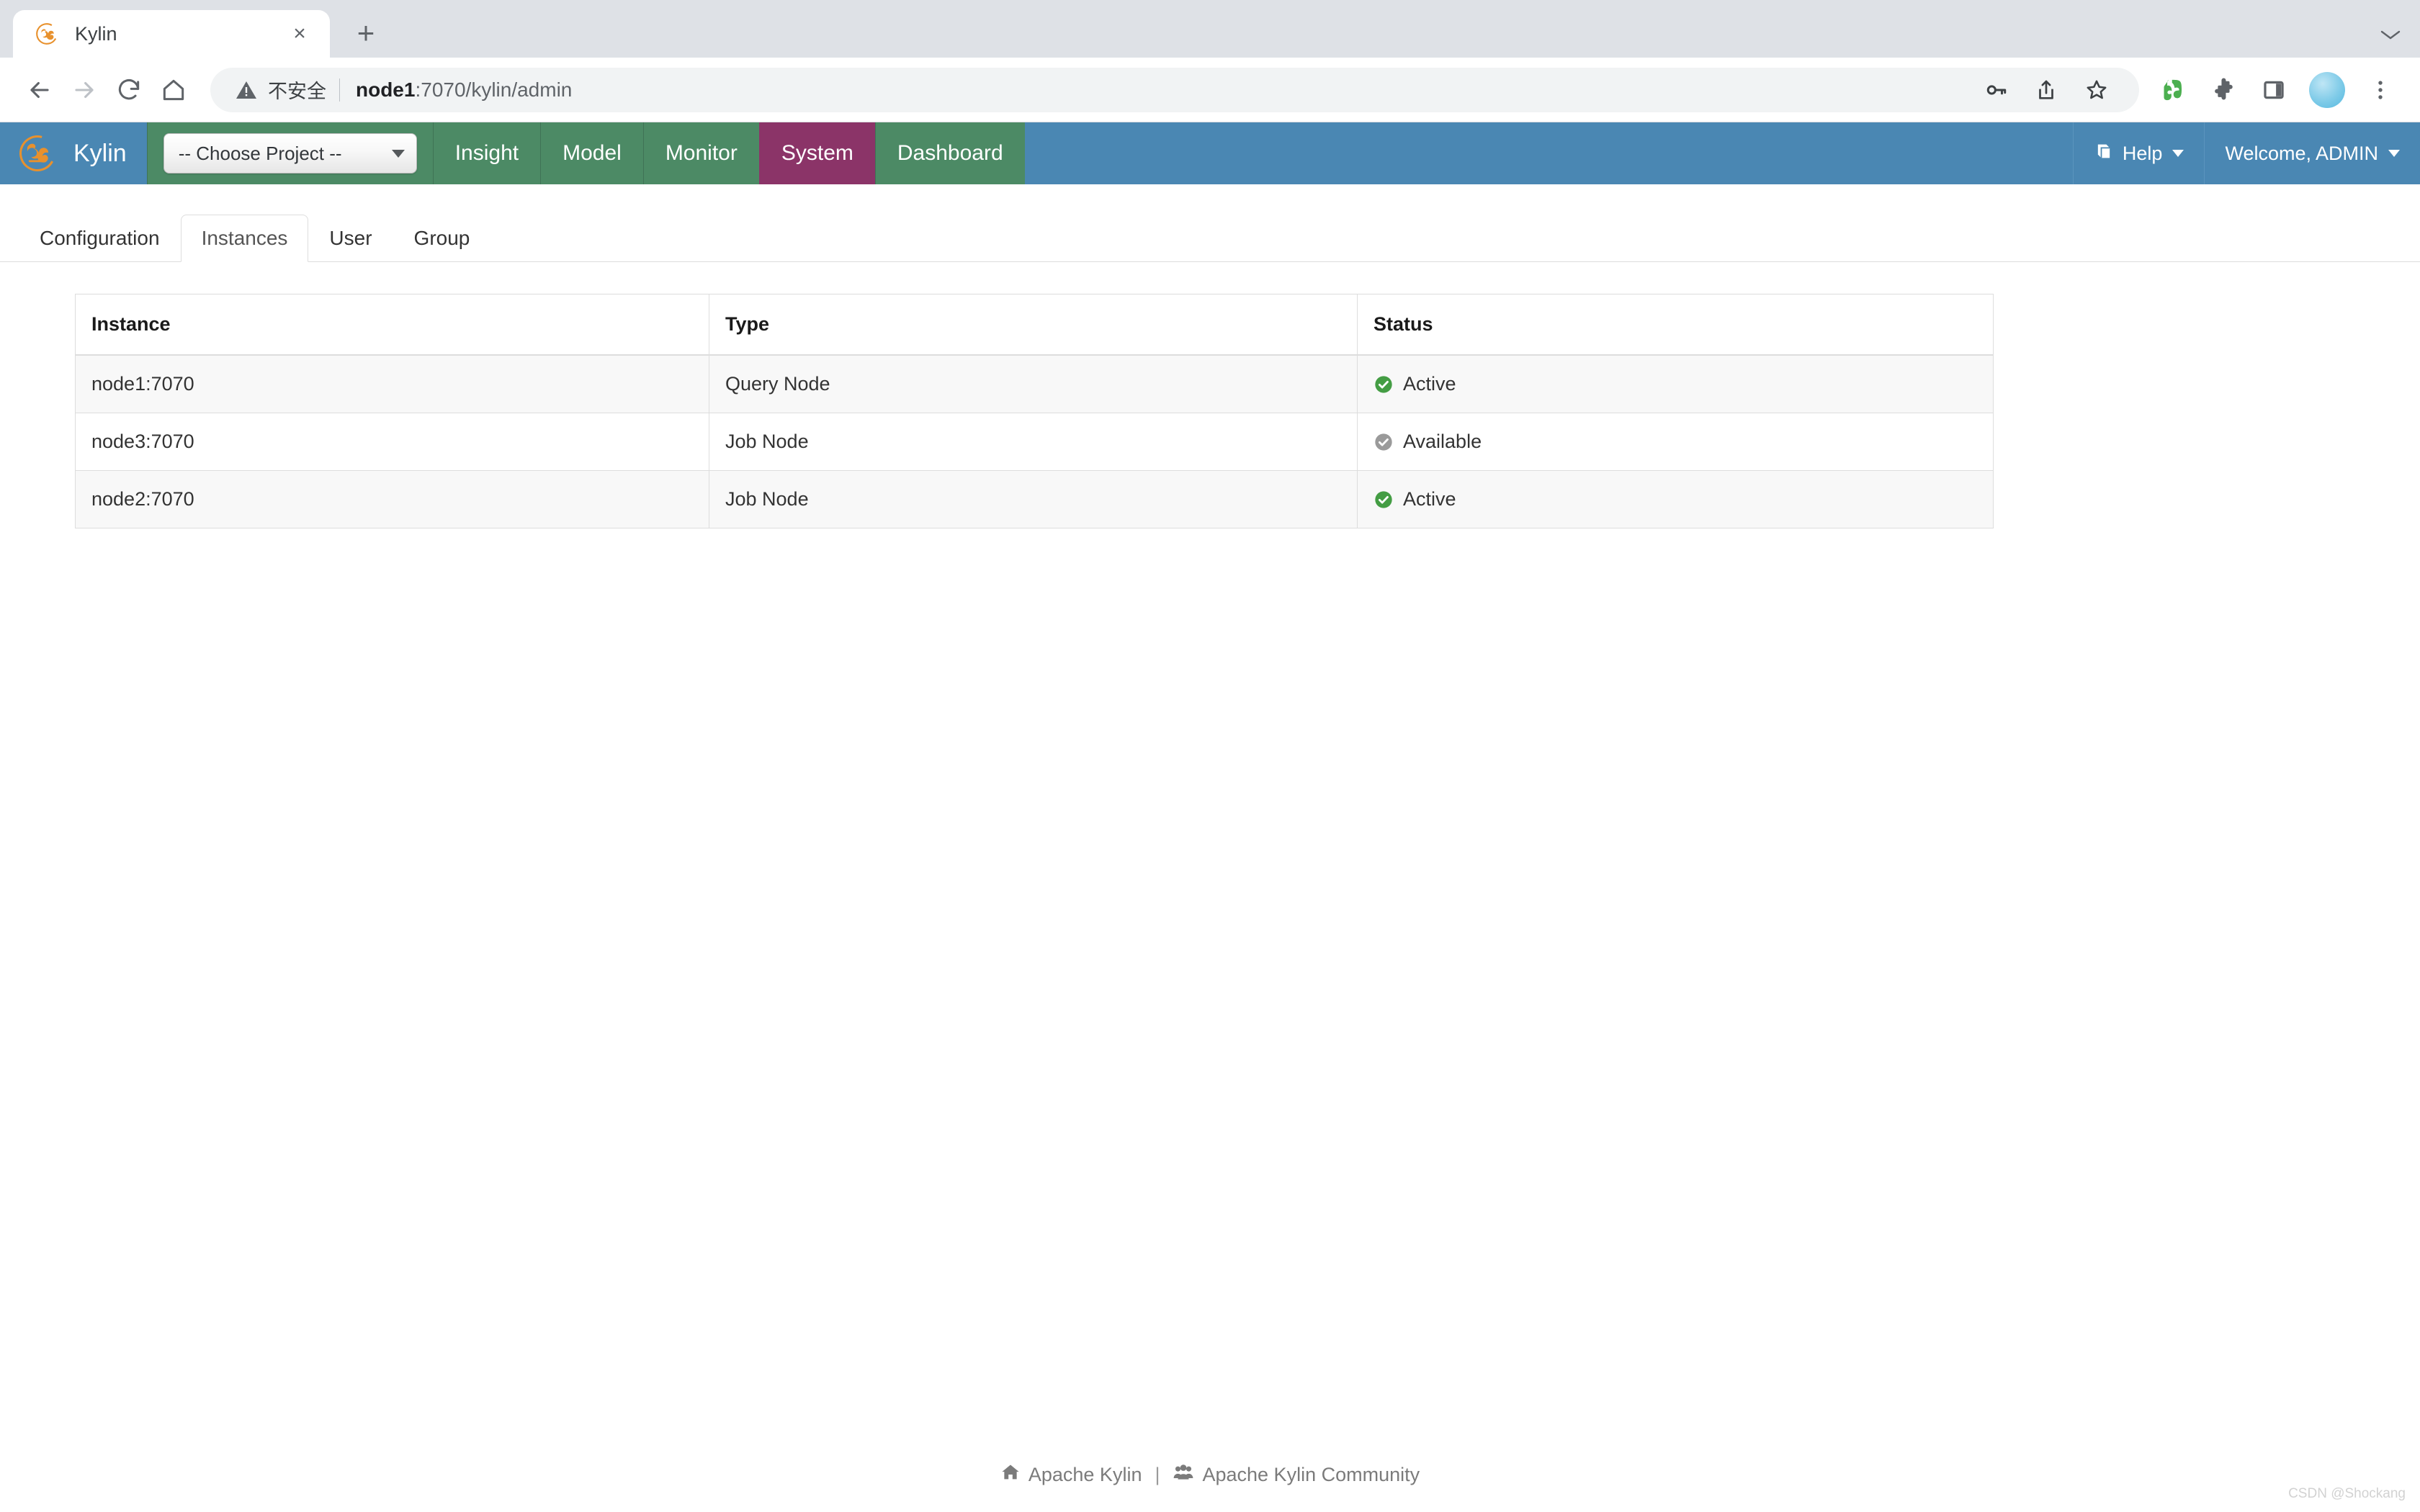 This screenshot has height=1512, width=2420. Describe the element at coordinates (2380, 90) in the screenshot. I see `three-dot-menu-icon` at that location.